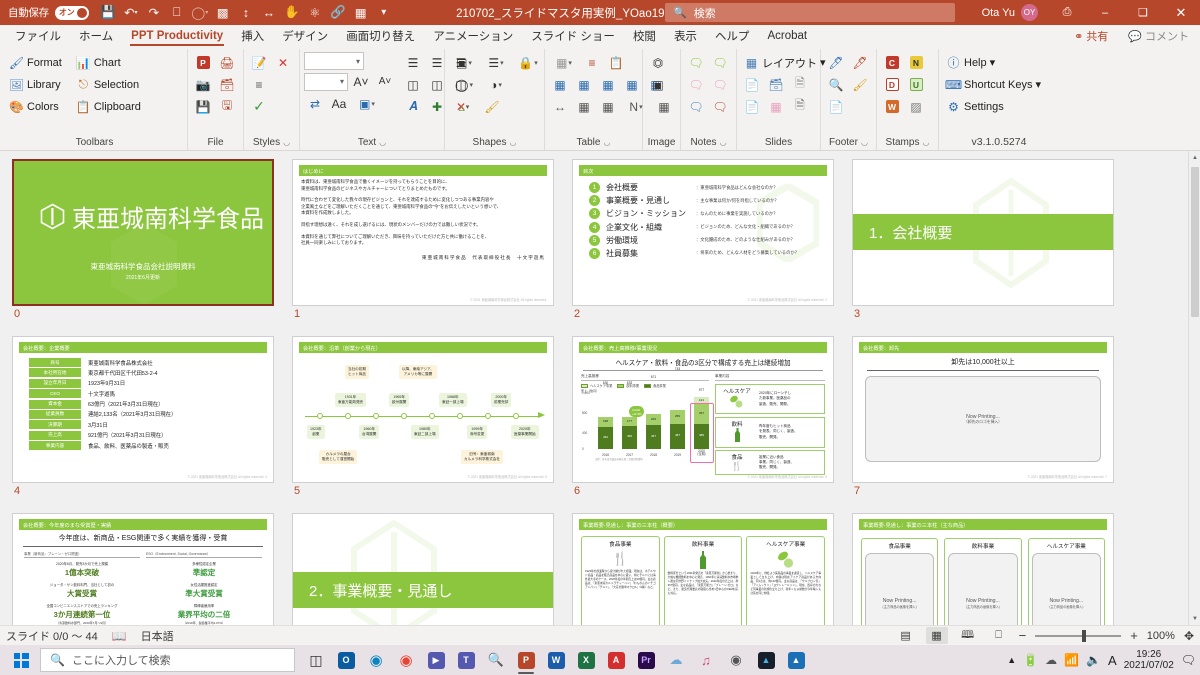 This screenshot has height=675, width=1200. I want to click on save-slide-icon: 🖫, so click(227, 106).